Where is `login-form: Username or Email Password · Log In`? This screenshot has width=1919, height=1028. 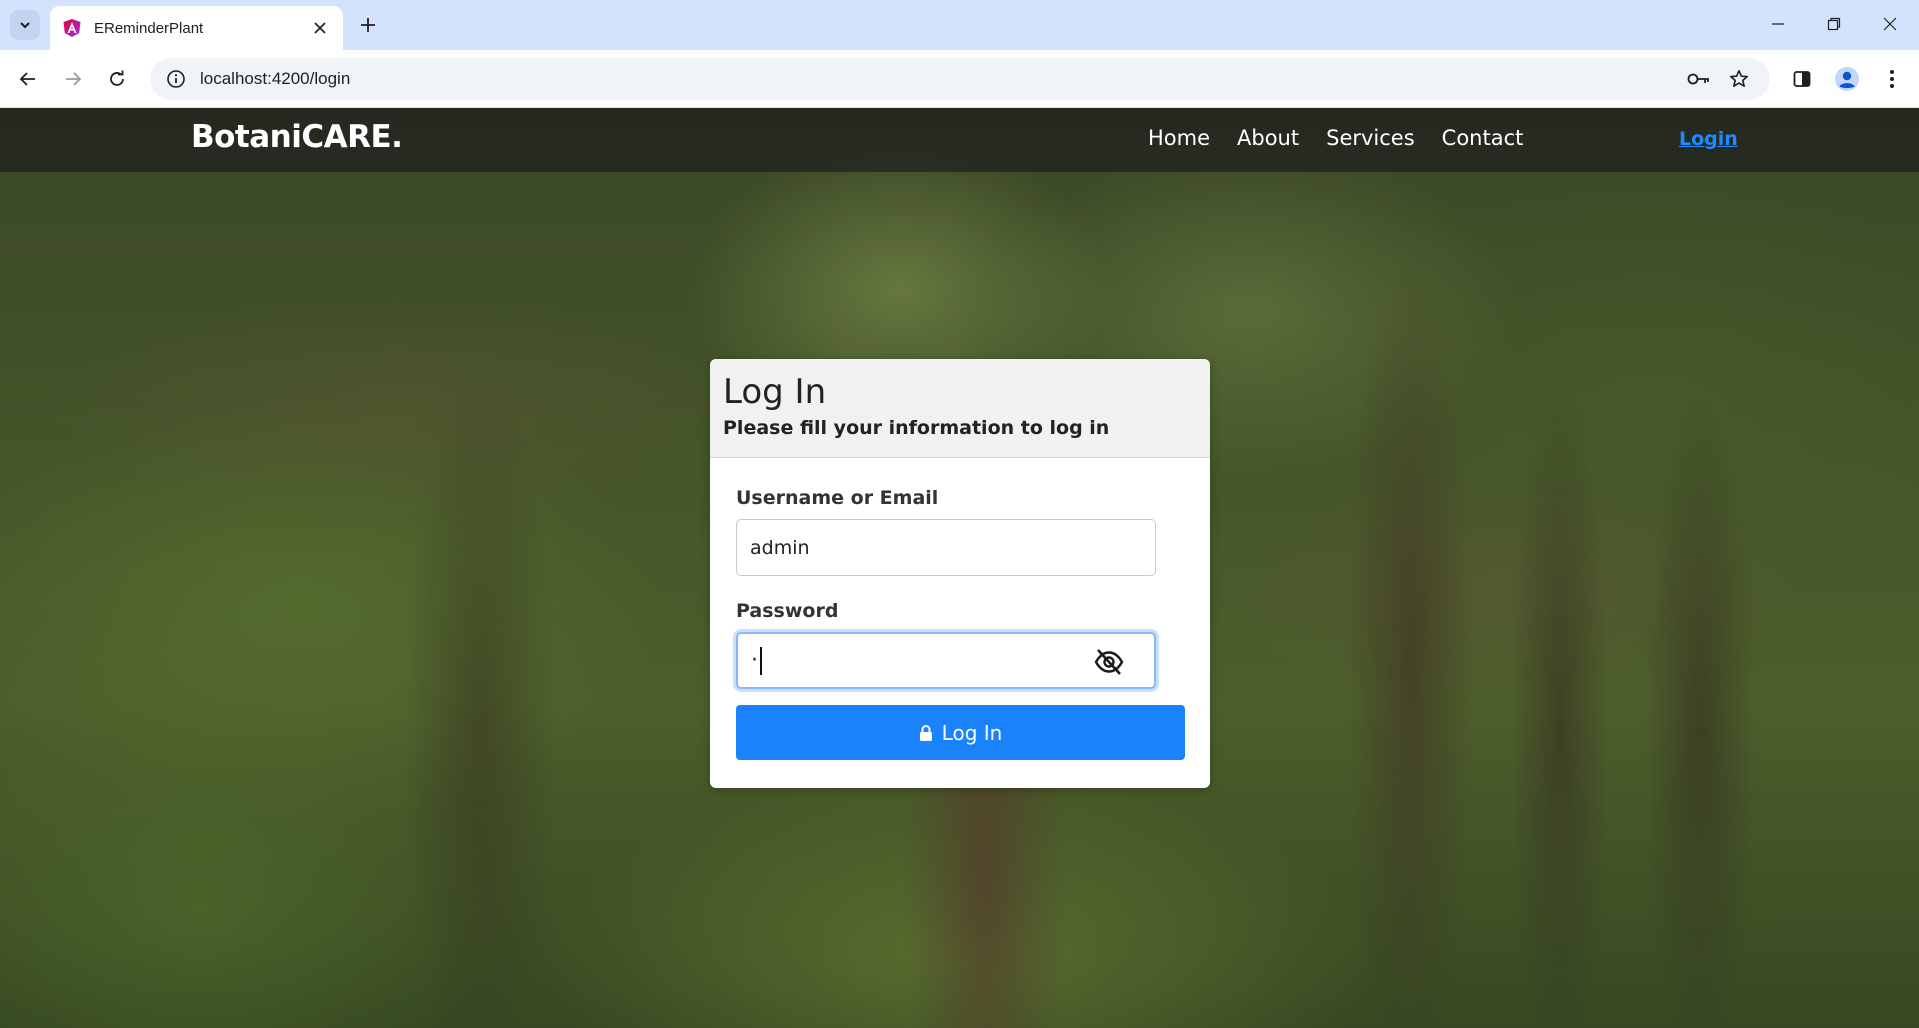 login-form: Username or Email Password · Log In is located at coordinates (960, 609).